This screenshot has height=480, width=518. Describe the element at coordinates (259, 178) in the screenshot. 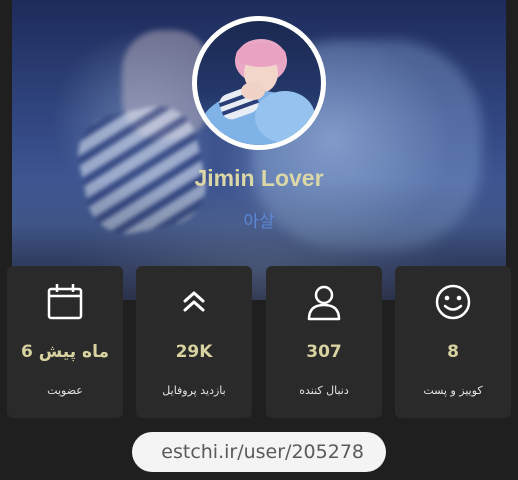

I see `profile-display-name: Jimin Lover` at that location.